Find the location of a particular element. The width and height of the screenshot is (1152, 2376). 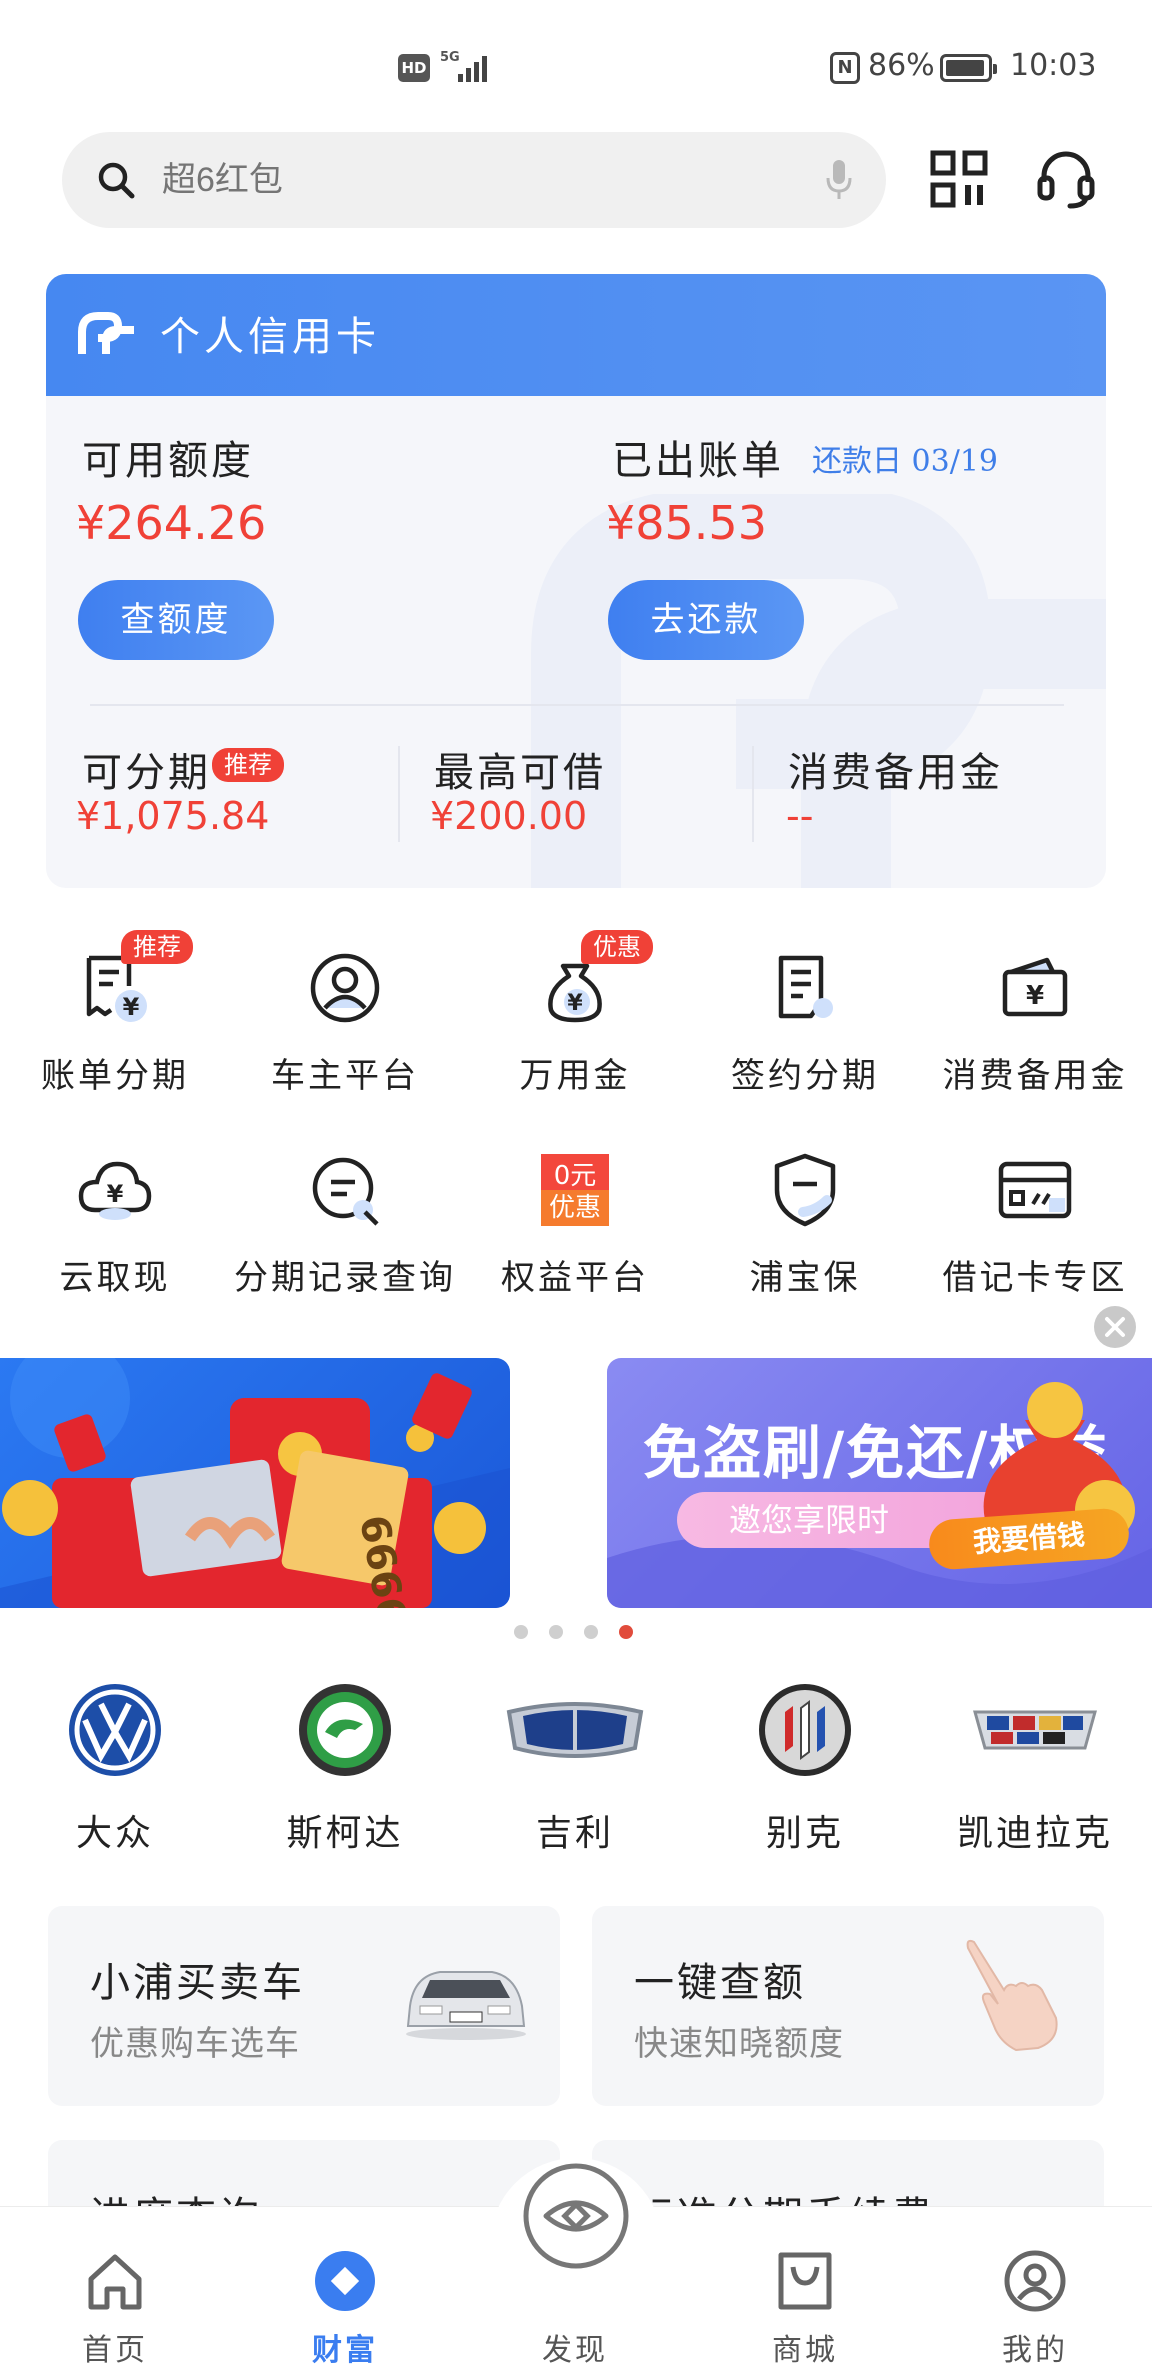

tab-label: 财富 is located at coordinates (345, 2350).